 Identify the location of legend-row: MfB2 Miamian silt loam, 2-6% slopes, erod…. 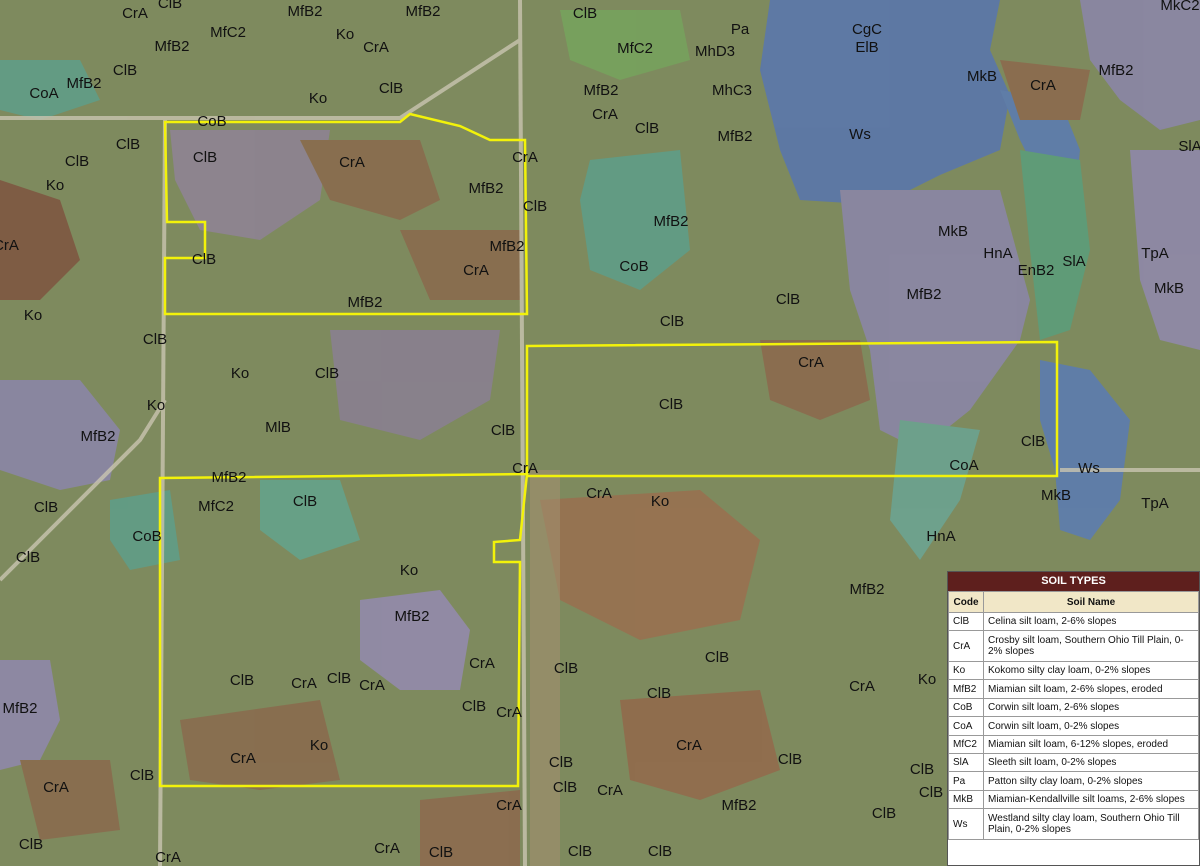
(1073, 689).